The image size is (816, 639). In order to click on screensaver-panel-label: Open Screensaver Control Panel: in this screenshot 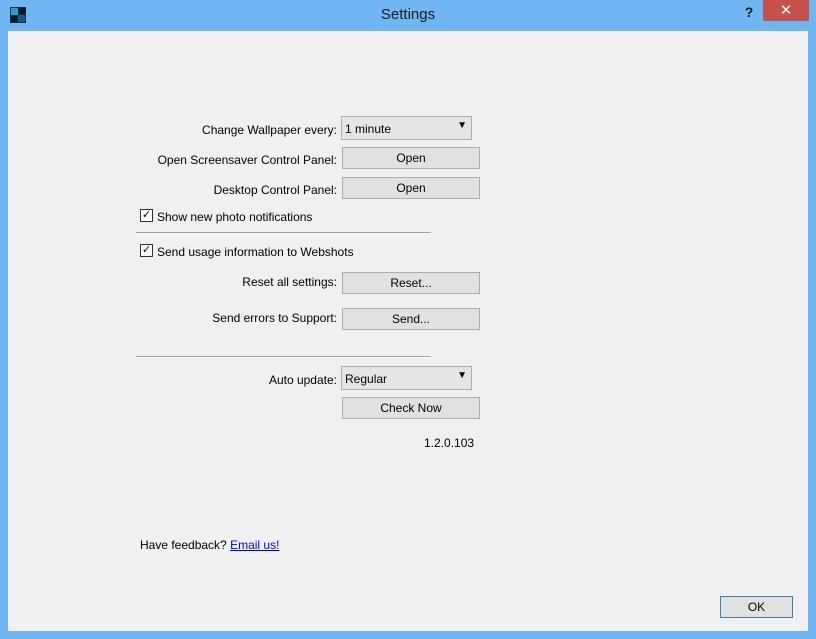, I will do `click(247, 160)`.